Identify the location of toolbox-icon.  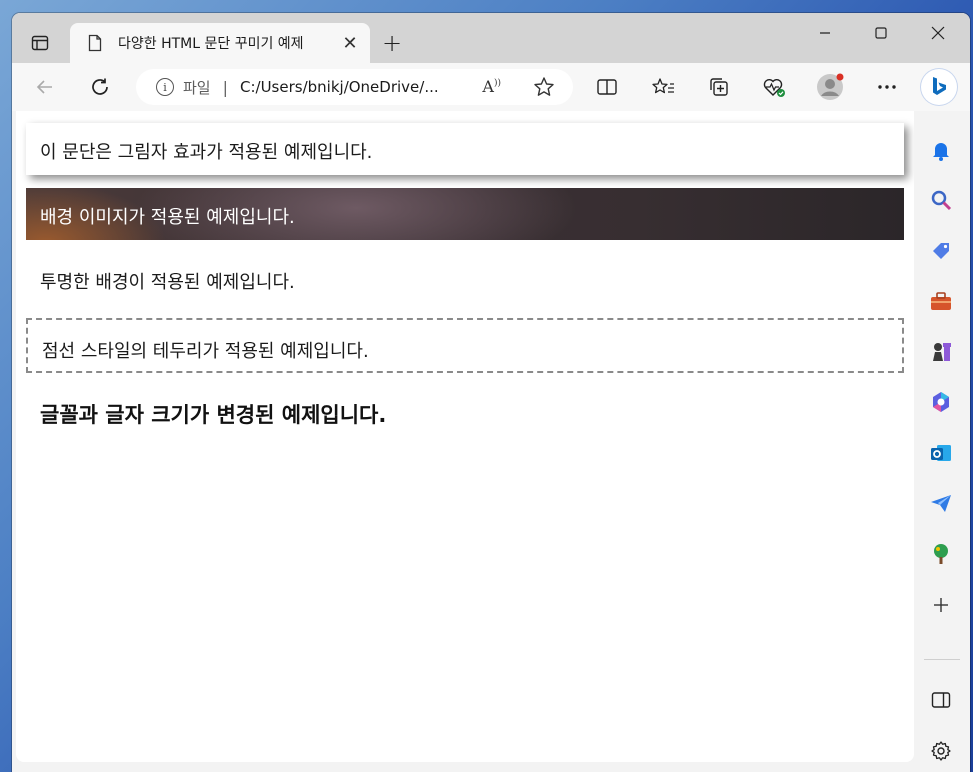
(941, 301).